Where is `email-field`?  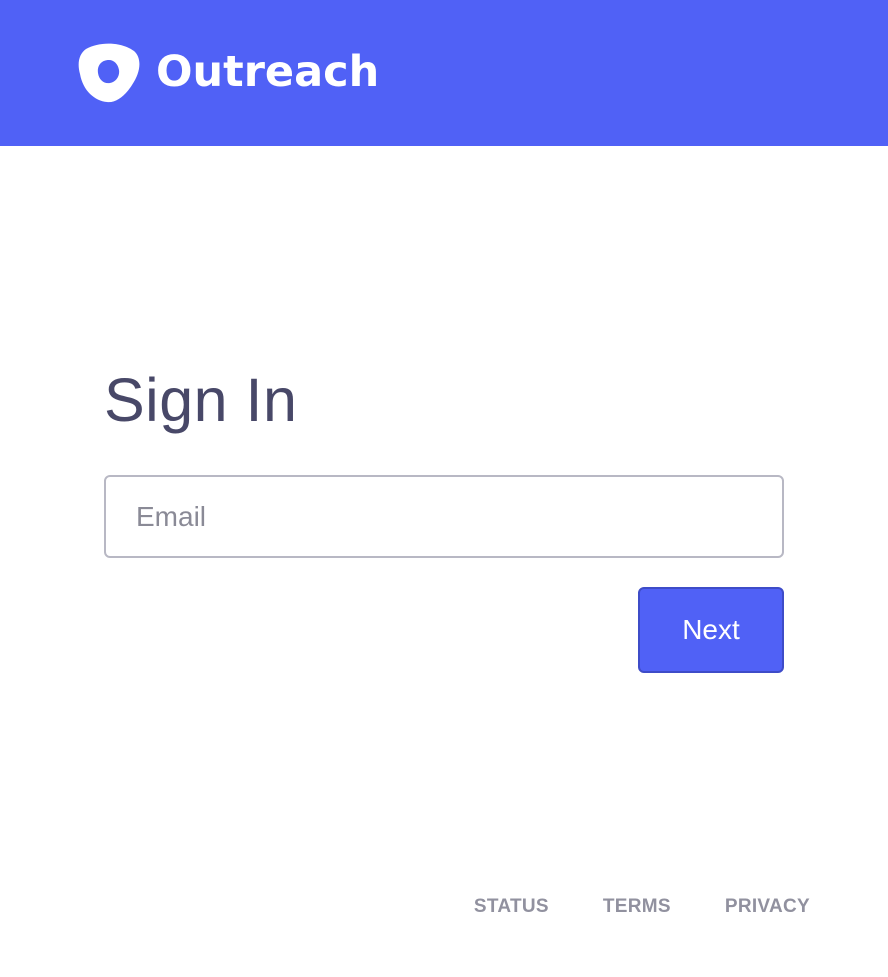 email-field is located at coordinates (444, 516).